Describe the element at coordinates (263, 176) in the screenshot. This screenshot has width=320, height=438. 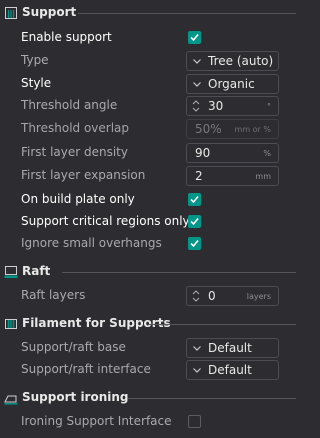
I see `first-layer-expansion-unit: mm` at that location.